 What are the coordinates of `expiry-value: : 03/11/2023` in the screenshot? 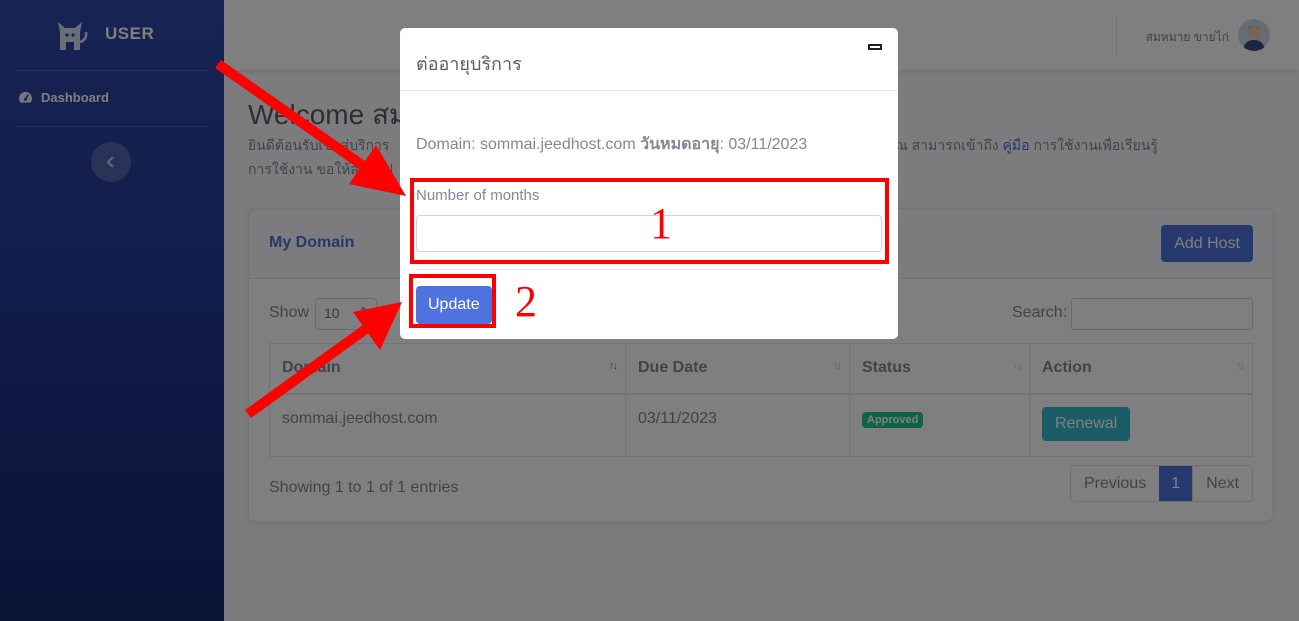 It's located at (763, 144).